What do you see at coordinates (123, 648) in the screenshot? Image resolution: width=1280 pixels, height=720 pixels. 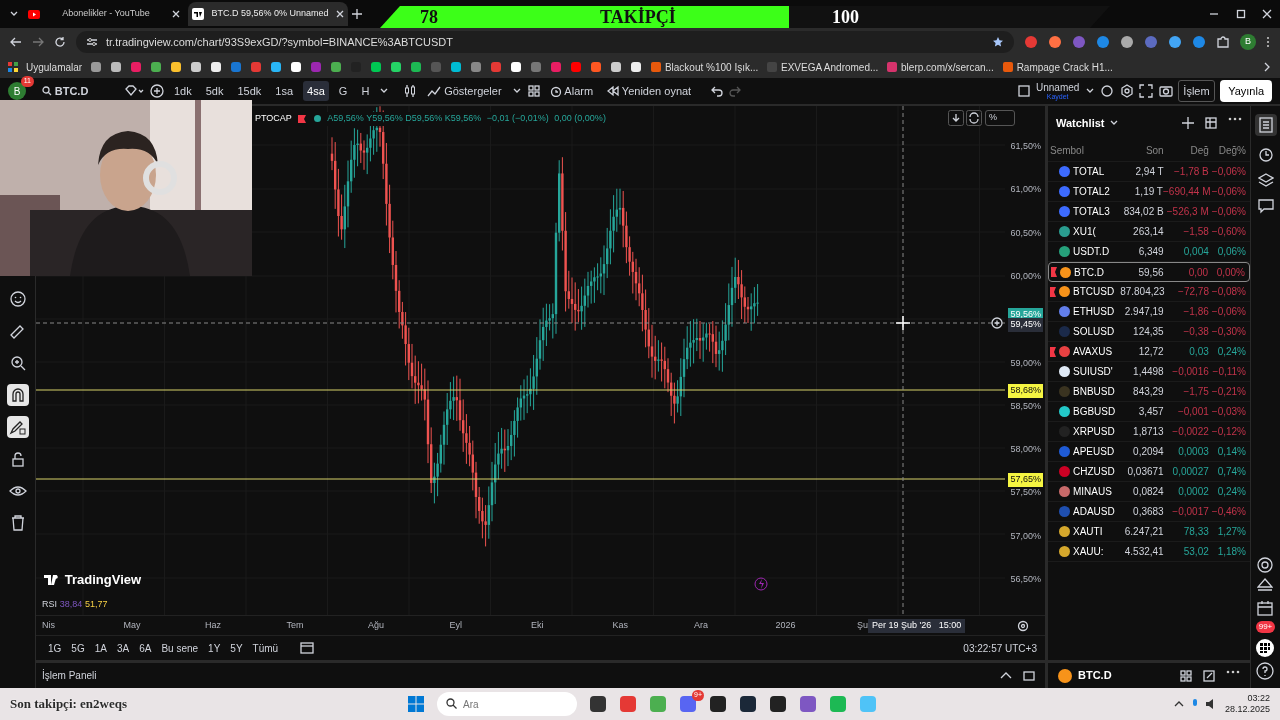 I see `range-button: 3A` at bounding box center [123, 648].